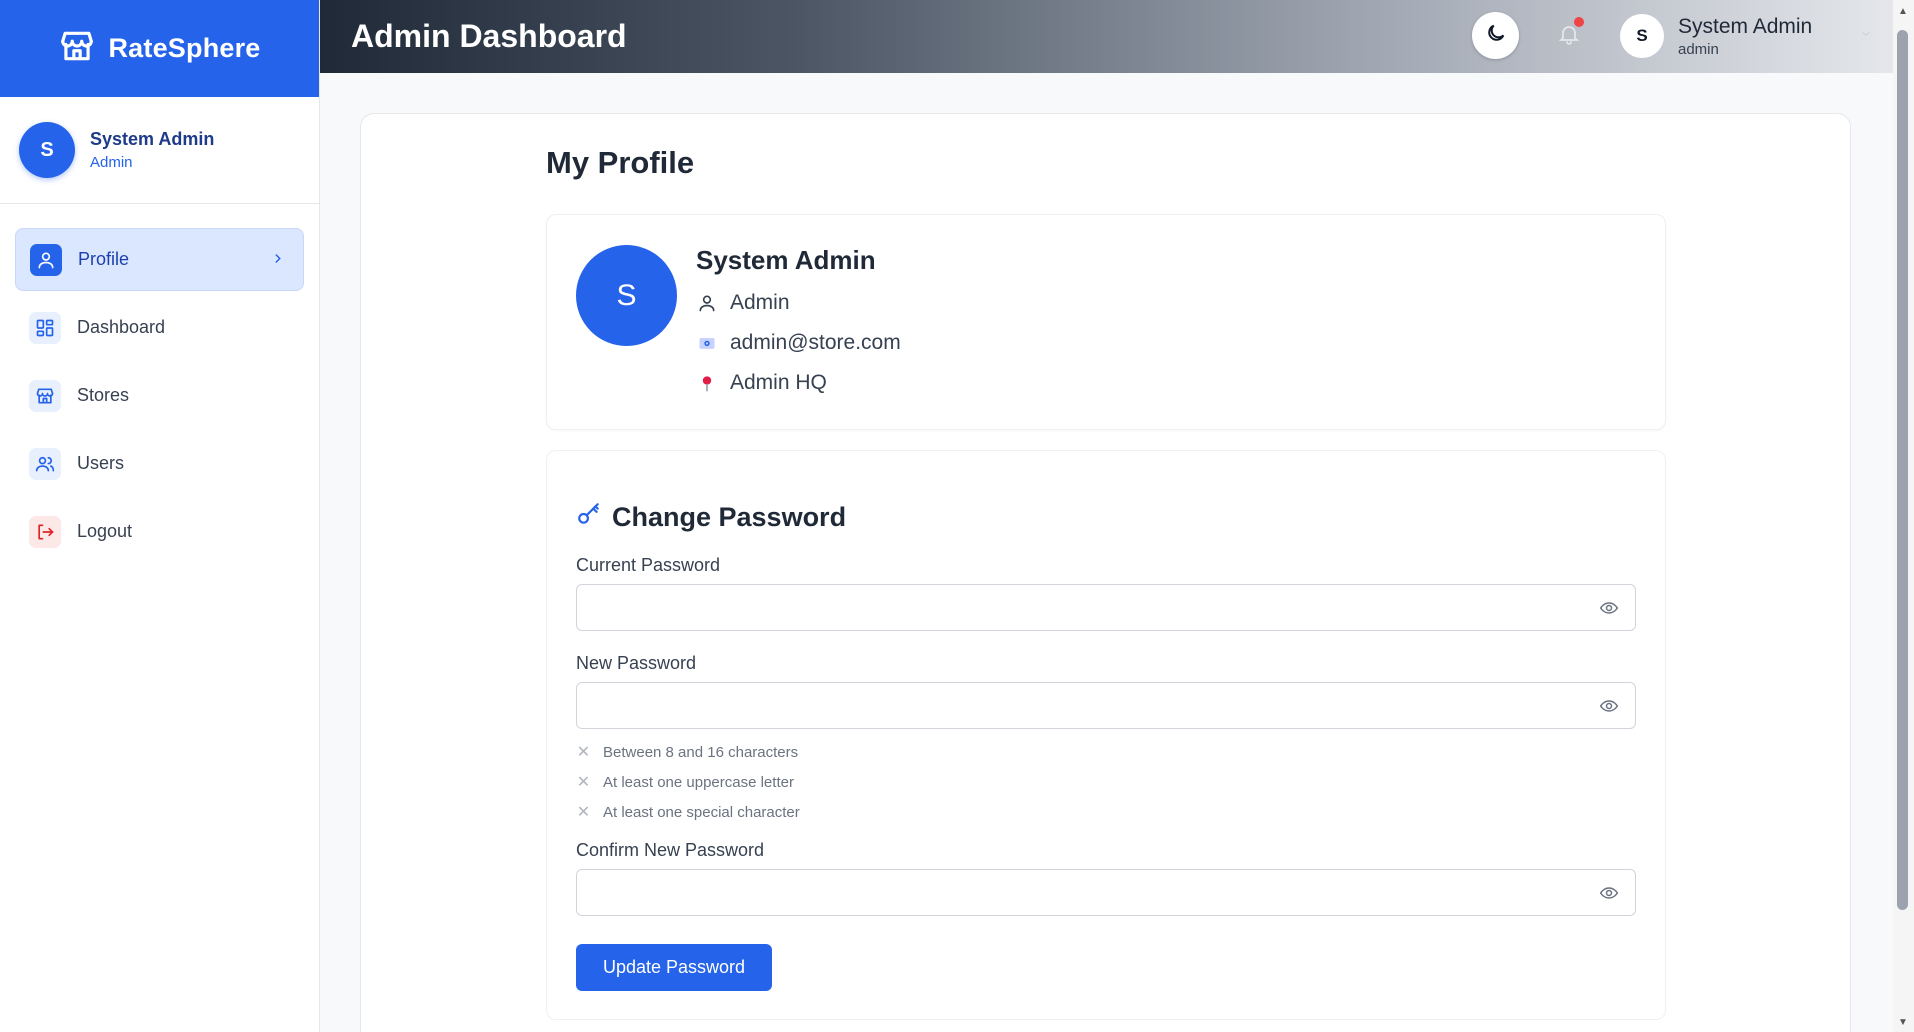 This screenshot has width=1914, height=1032. What do you see at coordinates (159, 463) in the screenshot?
I see `sidebar-item-users: Users` at bounding box center [159, 463].